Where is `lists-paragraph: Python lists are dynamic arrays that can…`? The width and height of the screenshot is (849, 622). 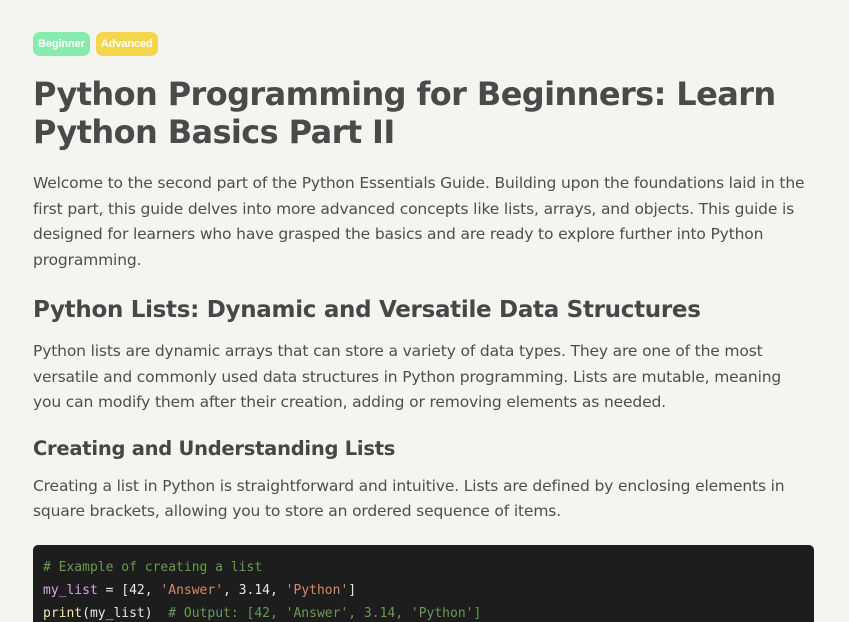 lists-paragraph: Python lists are dynamic arrays that can… is located at coordinates (407, 376).